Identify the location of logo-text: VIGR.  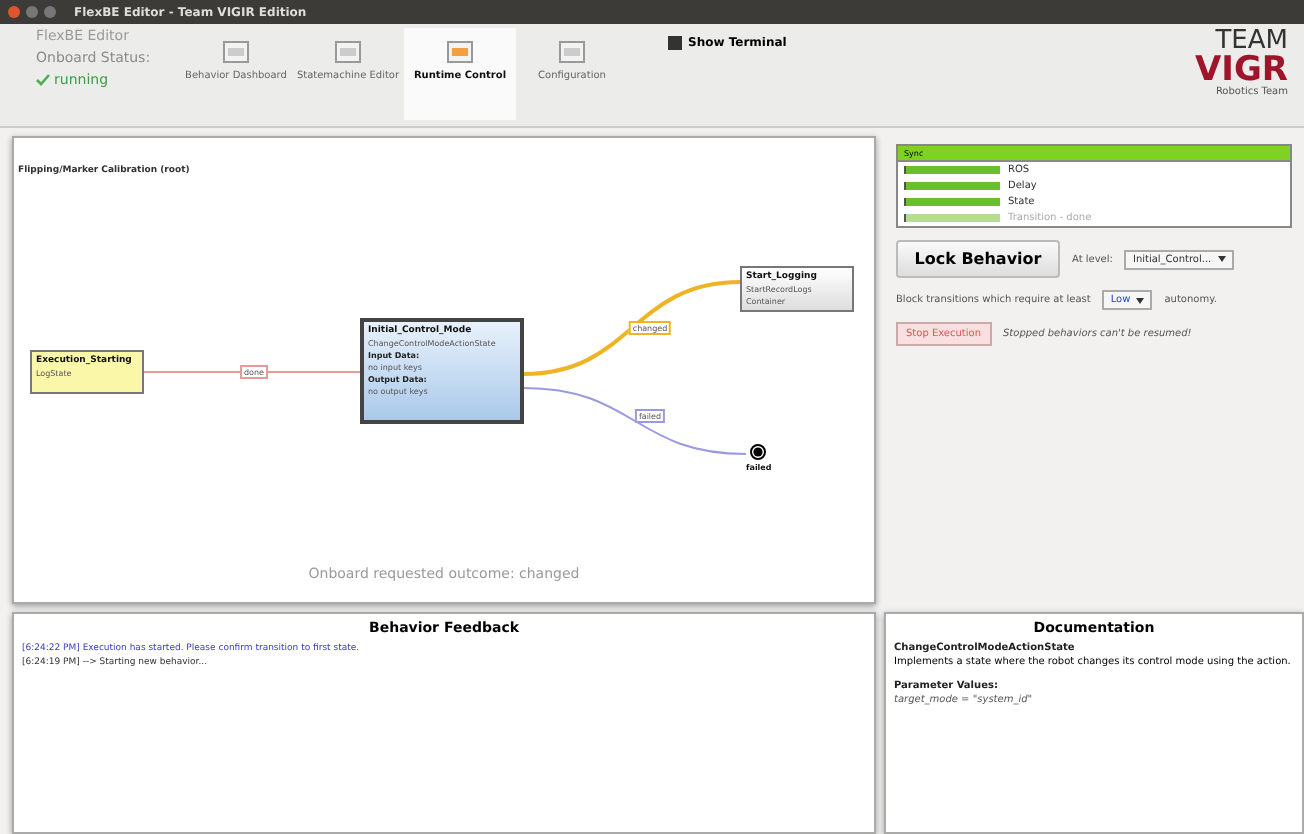
(1241, 71).